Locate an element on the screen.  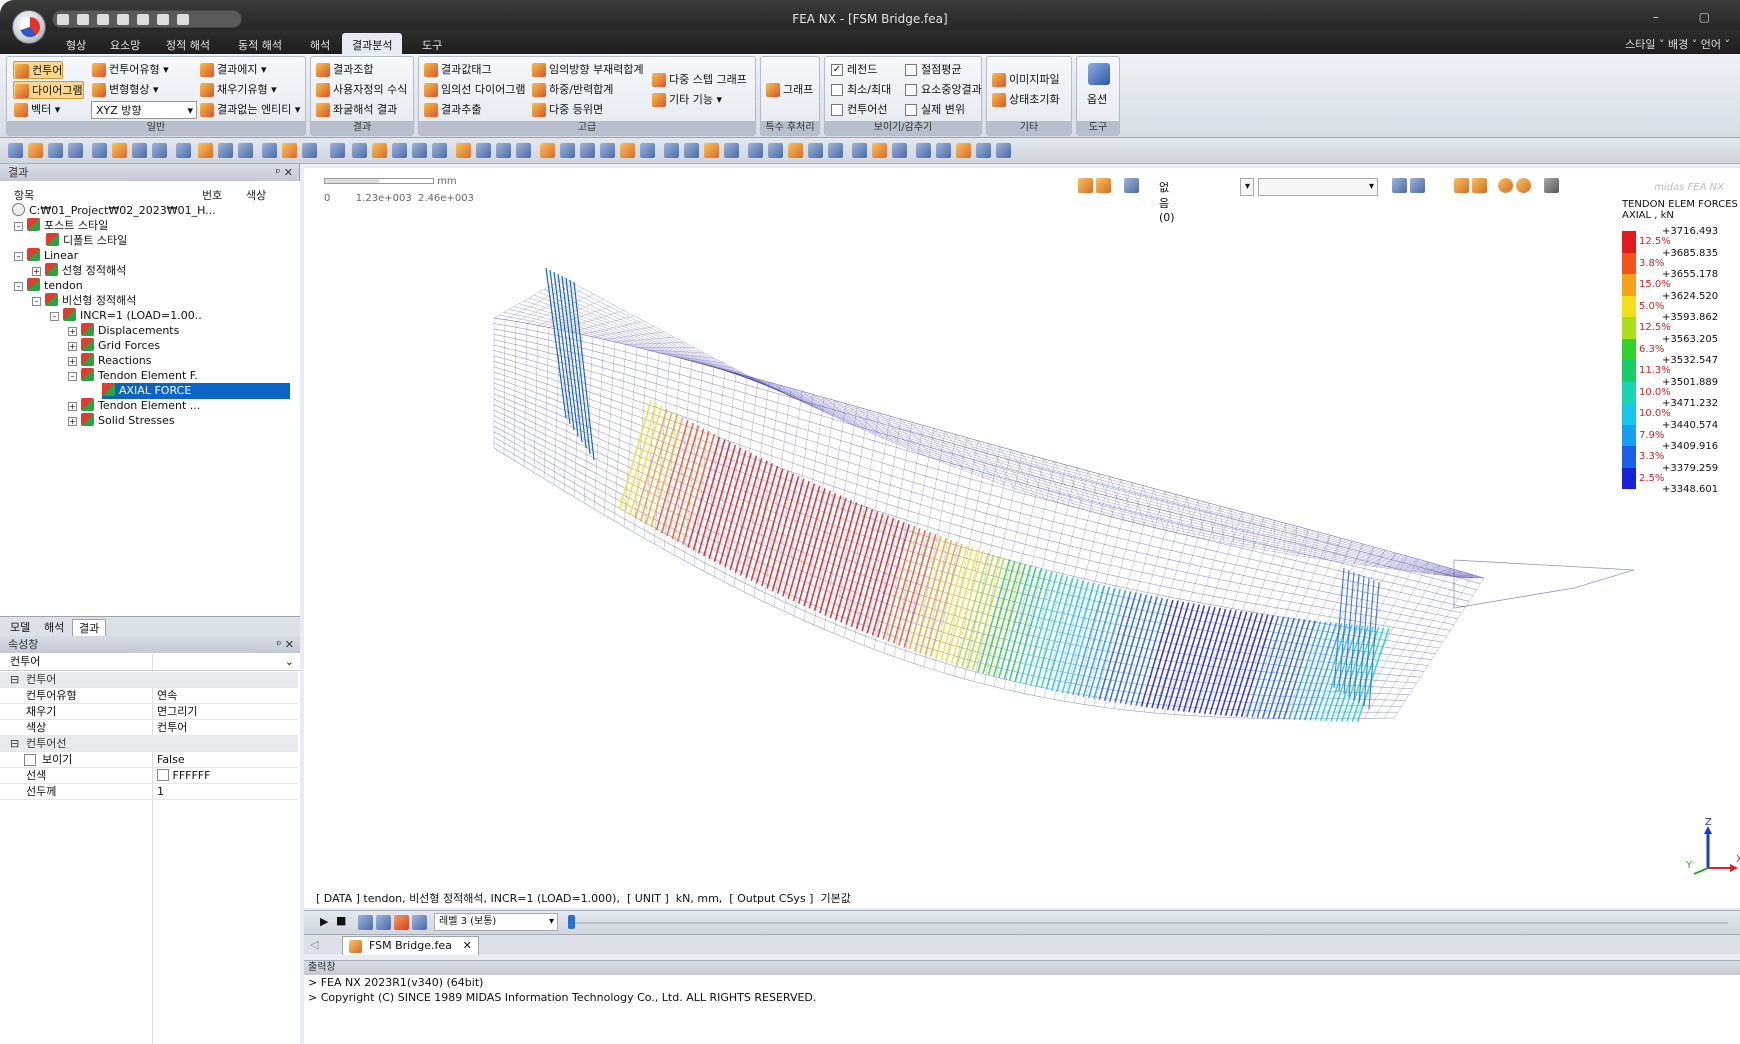
tree-node-displacements: + Displacements is located at coordinates (123, 331).